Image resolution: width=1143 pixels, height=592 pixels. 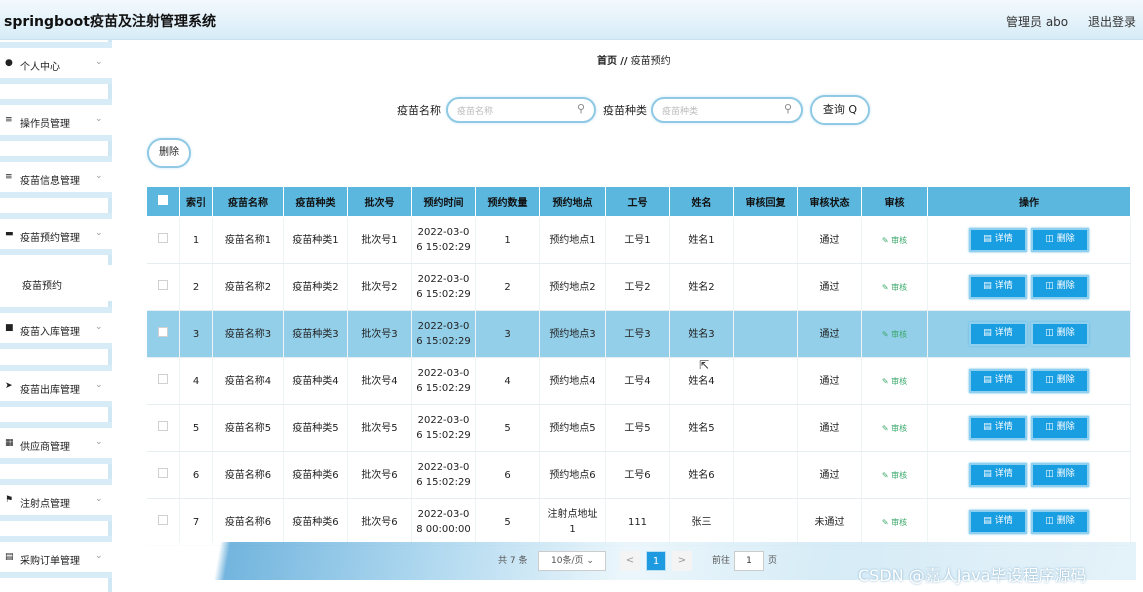 I want to click on cell-audit: ✎ 审核, so click(x=894, y=428).